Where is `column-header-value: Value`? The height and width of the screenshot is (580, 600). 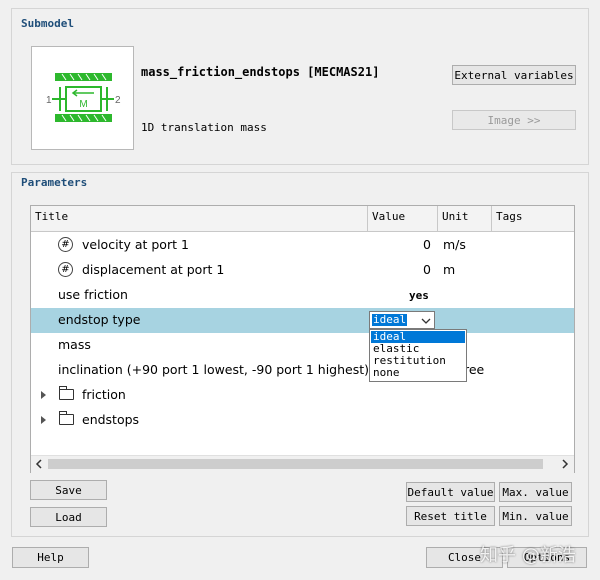 column-header-value: Value is located at coordinates (403, 219).